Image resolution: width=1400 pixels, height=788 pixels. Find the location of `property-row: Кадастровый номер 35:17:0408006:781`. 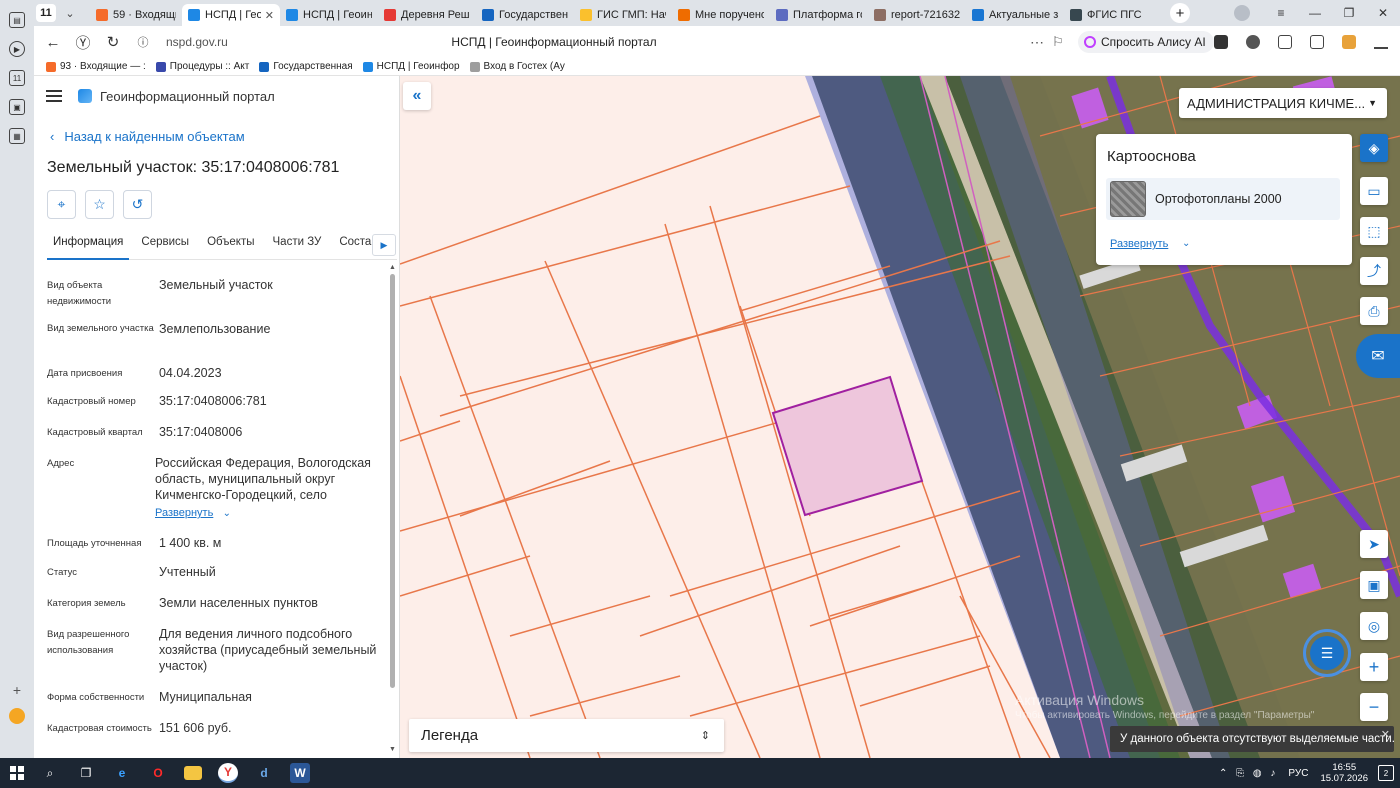

property-row: Кадастровый номер 35:17:0408006:781 is located at coordinates (212, 403).